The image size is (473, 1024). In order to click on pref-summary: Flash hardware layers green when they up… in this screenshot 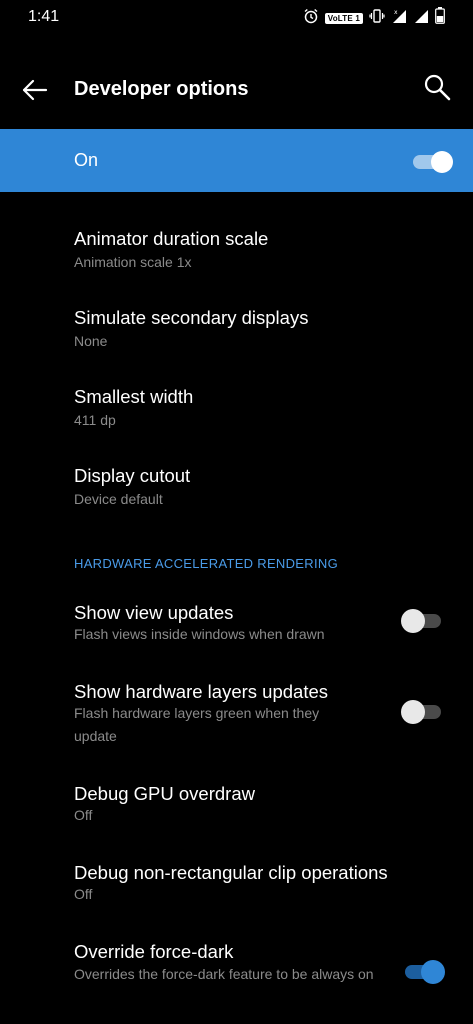, I will do `click(197, 724)`.